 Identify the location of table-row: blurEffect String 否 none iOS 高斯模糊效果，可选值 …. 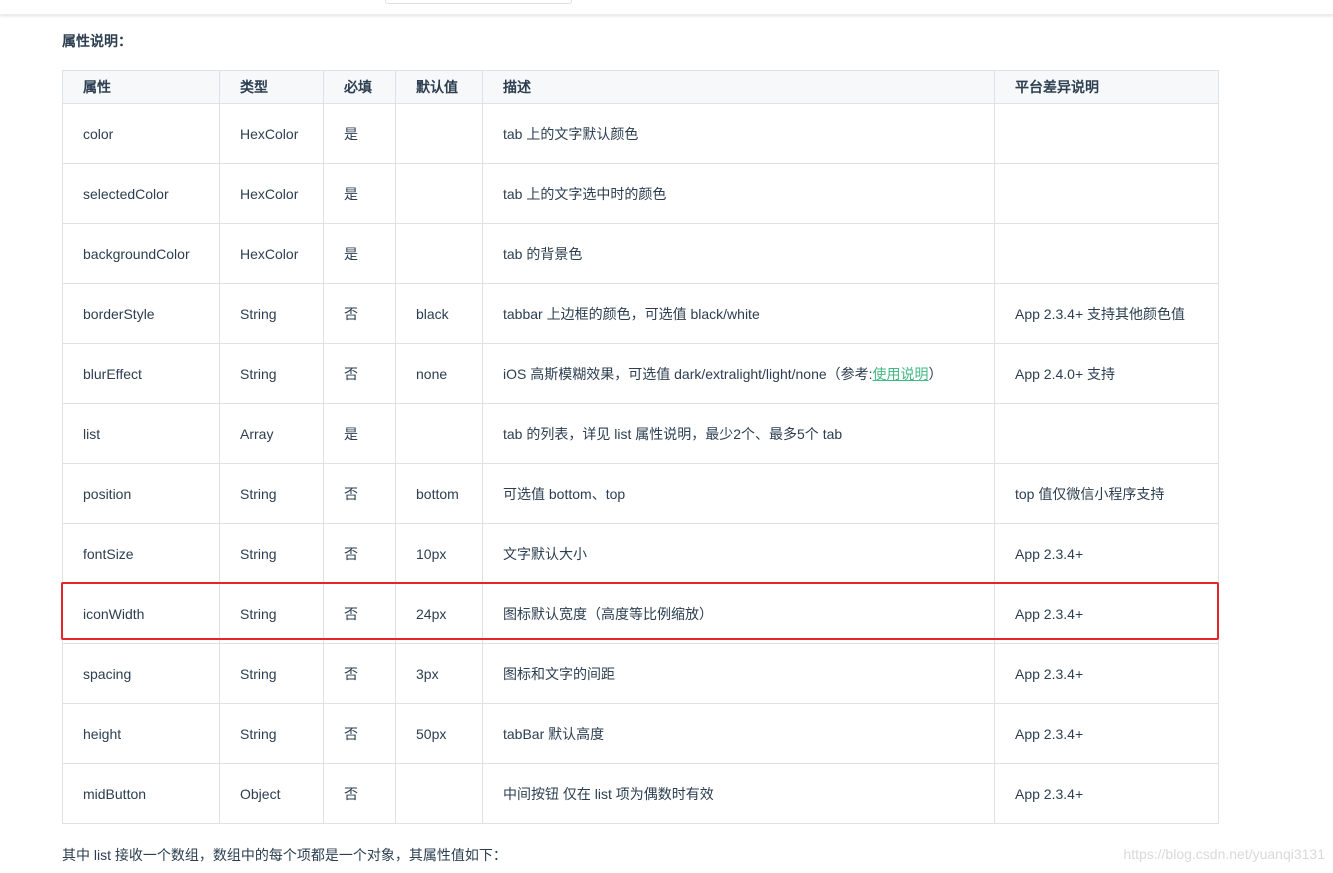
(640, 373).